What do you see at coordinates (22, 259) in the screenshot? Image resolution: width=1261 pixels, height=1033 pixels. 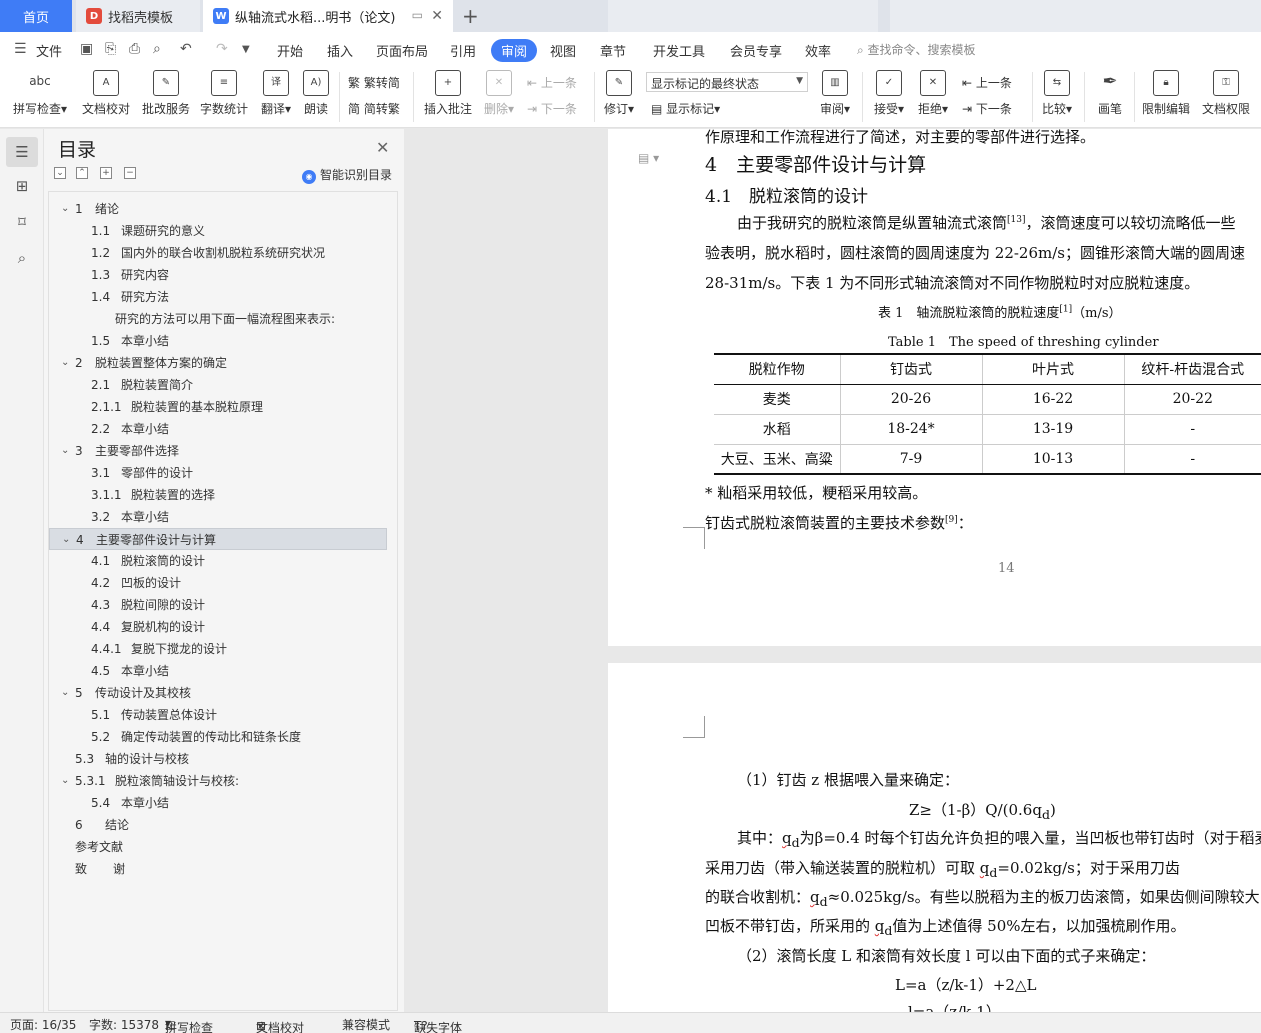 I see `search-icon: ⌕` at bounding box center [22, 259].